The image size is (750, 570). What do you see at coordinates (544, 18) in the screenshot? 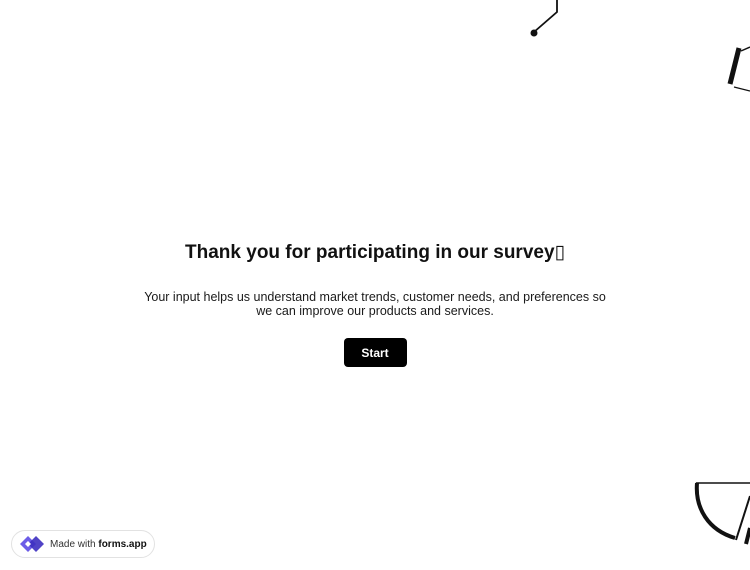
I see `decorative-hook-shape` at bounding box center [544, 18].